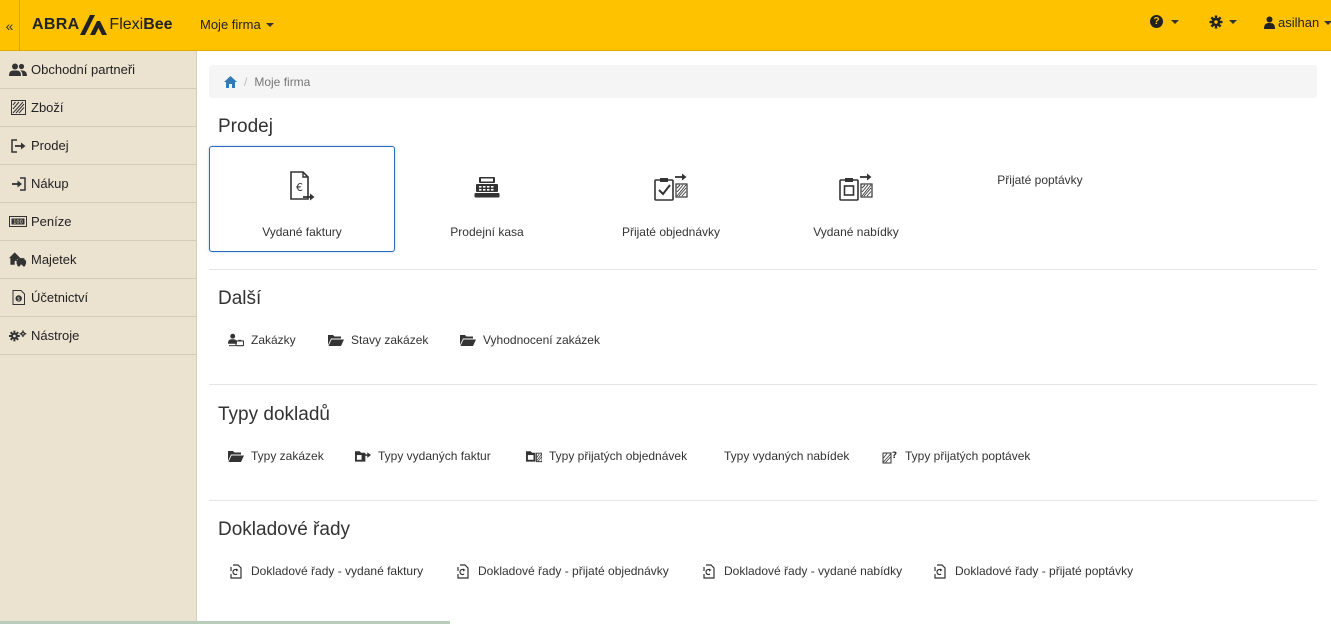 The image size is (1331, 624). I want to click on link-received-order-types: Typy přijatých objednávek, so click(606, 456).